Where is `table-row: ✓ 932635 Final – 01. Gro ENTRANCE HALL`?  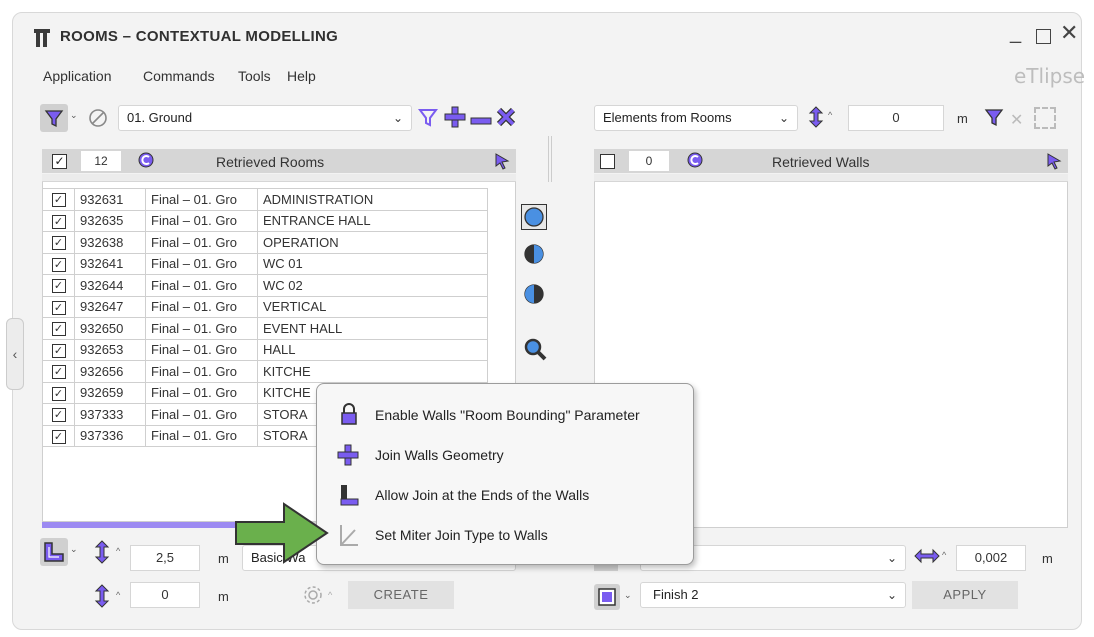 table-row: ✓ 932635 Final – 01. Gro ENTRANCE HALL is located at coordinates (265, 220).